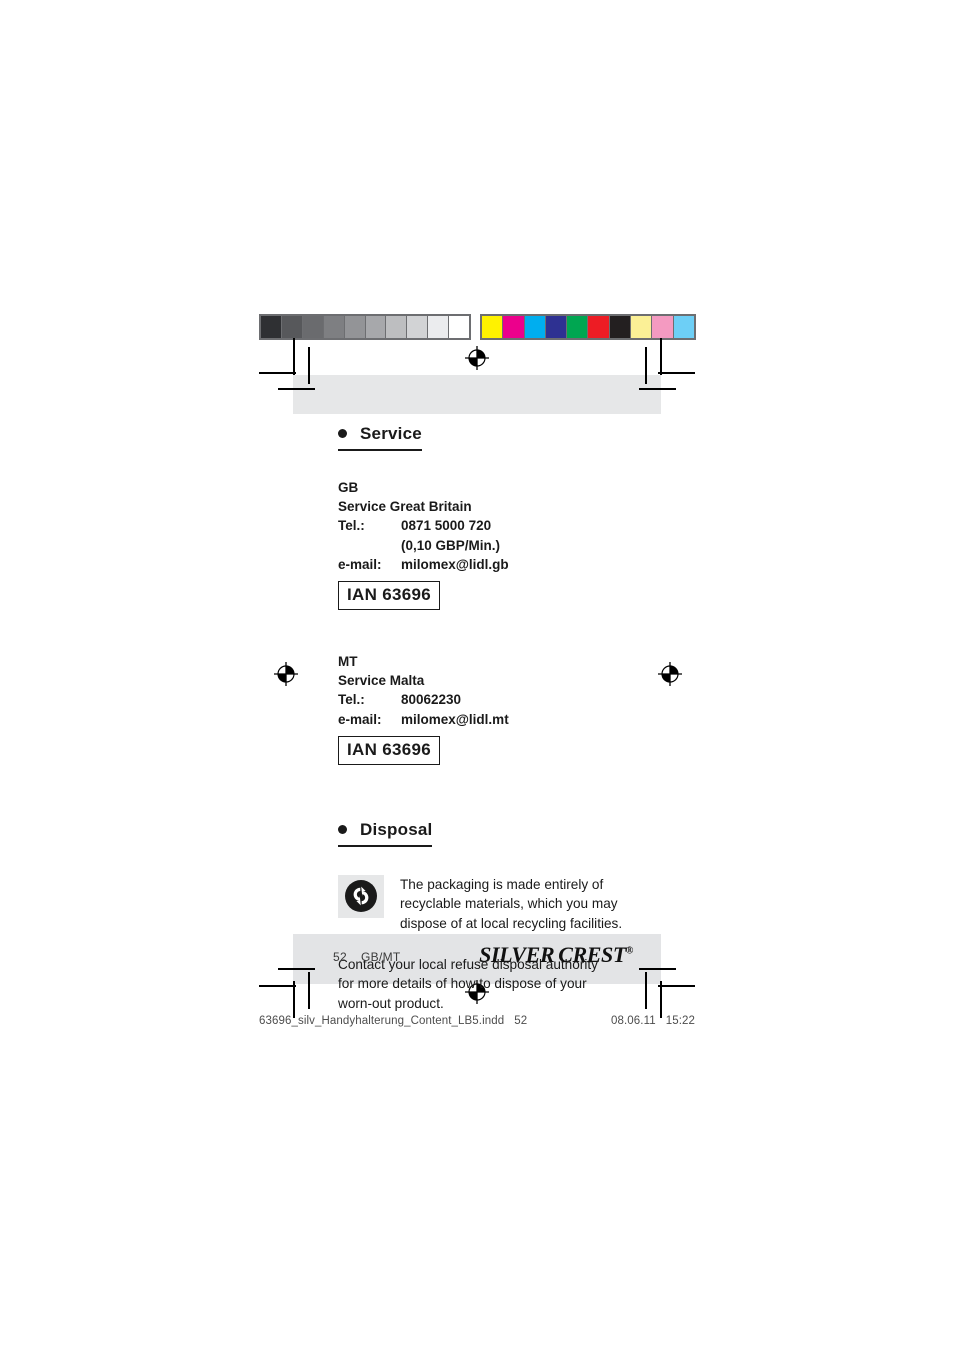  I want to click on telephone-row-mt: Tel.: 80062230, so click(503, 699).